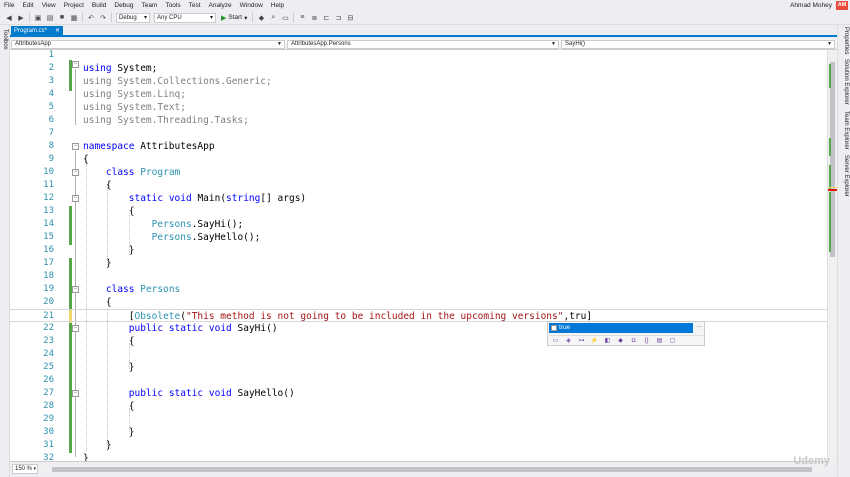  I want to click on open-file-icon: ▤, so click(50, 17).